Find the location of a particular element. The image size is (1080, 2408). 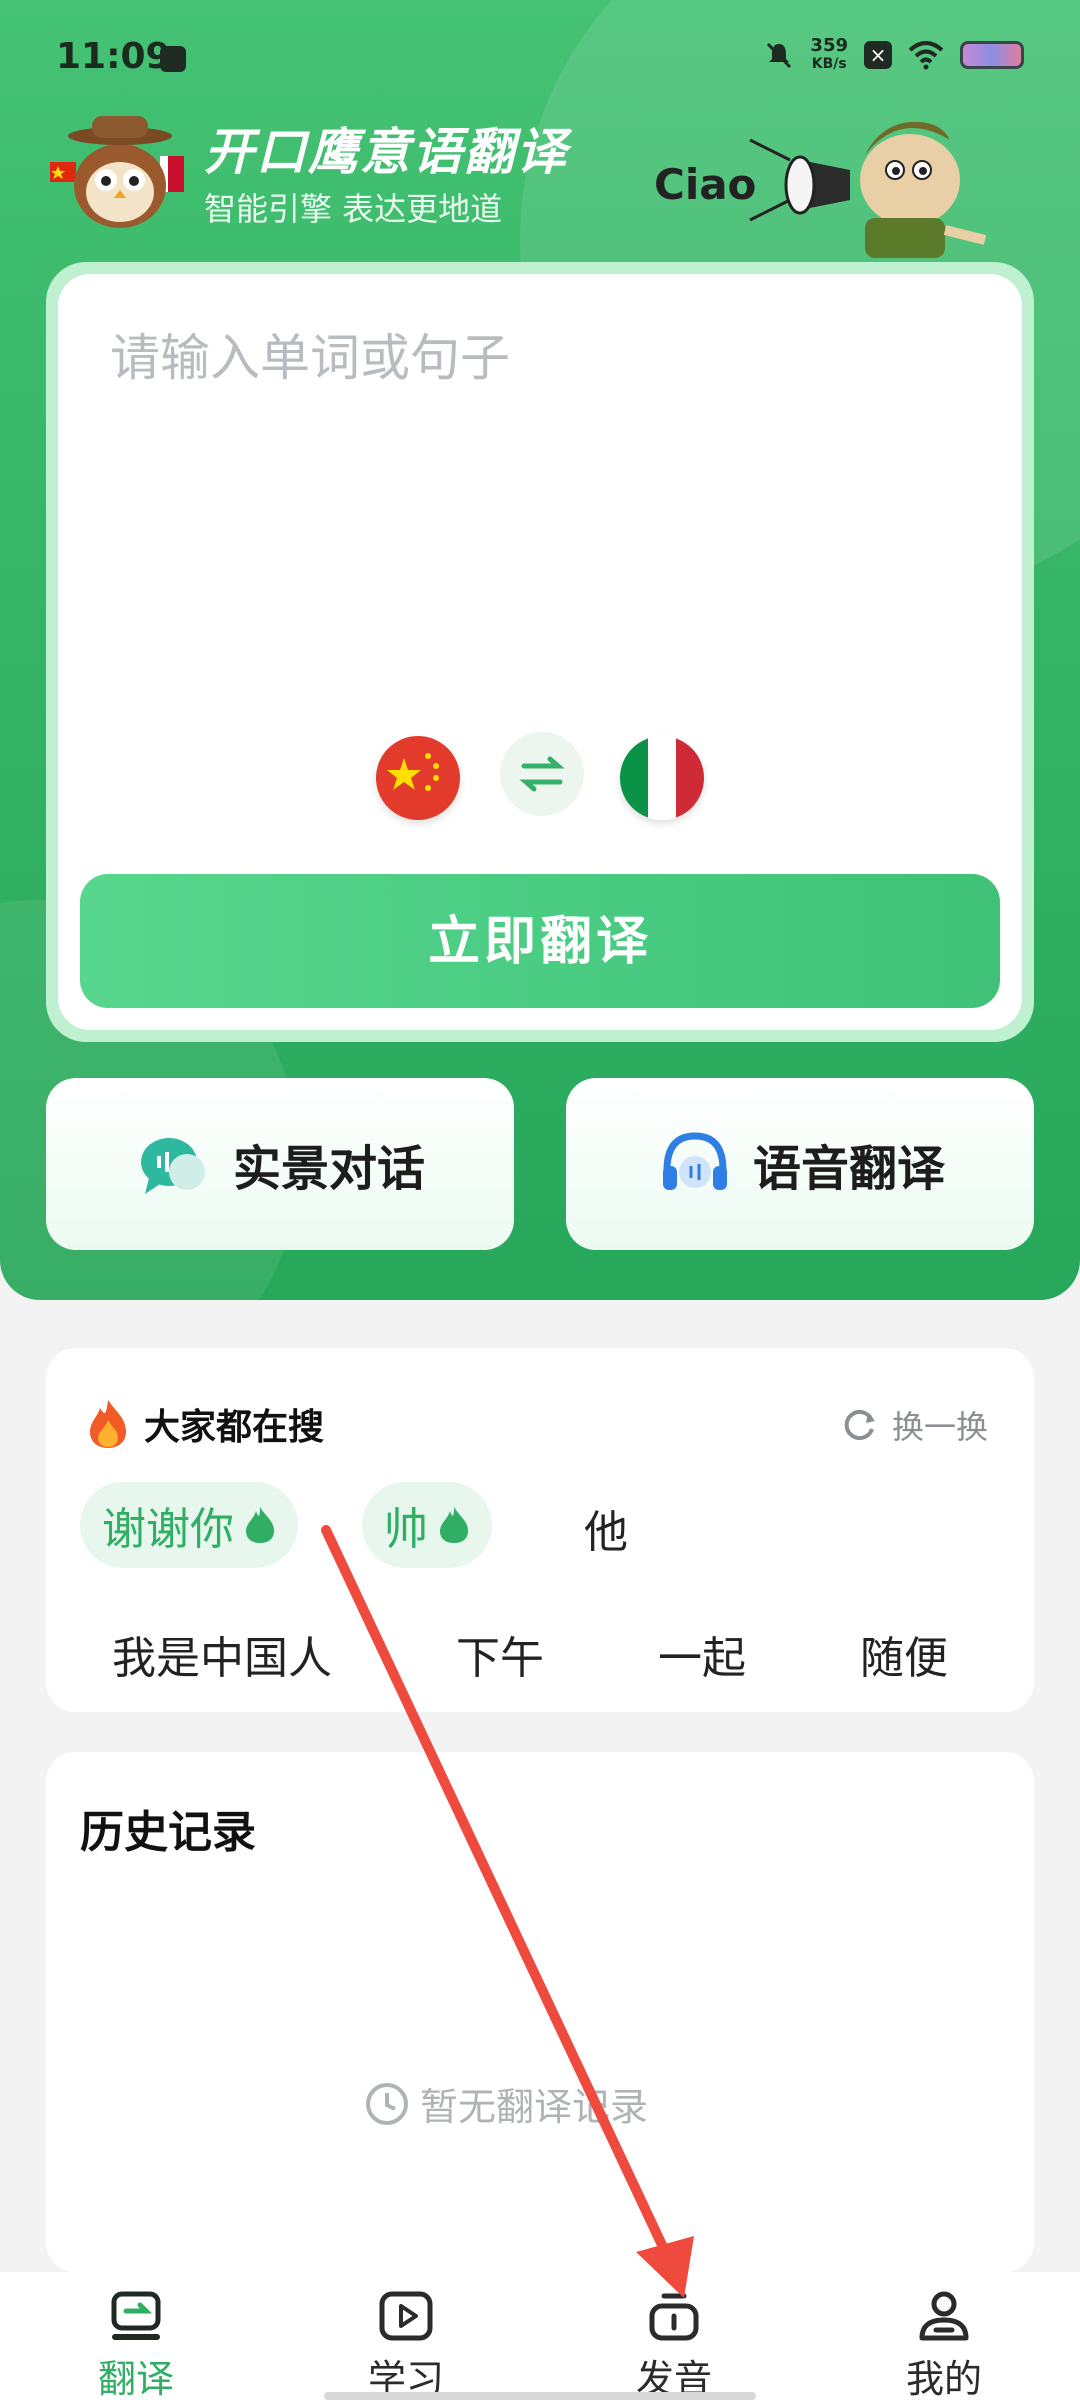

swap-arrows-icon is located at coordinates (542, 774).